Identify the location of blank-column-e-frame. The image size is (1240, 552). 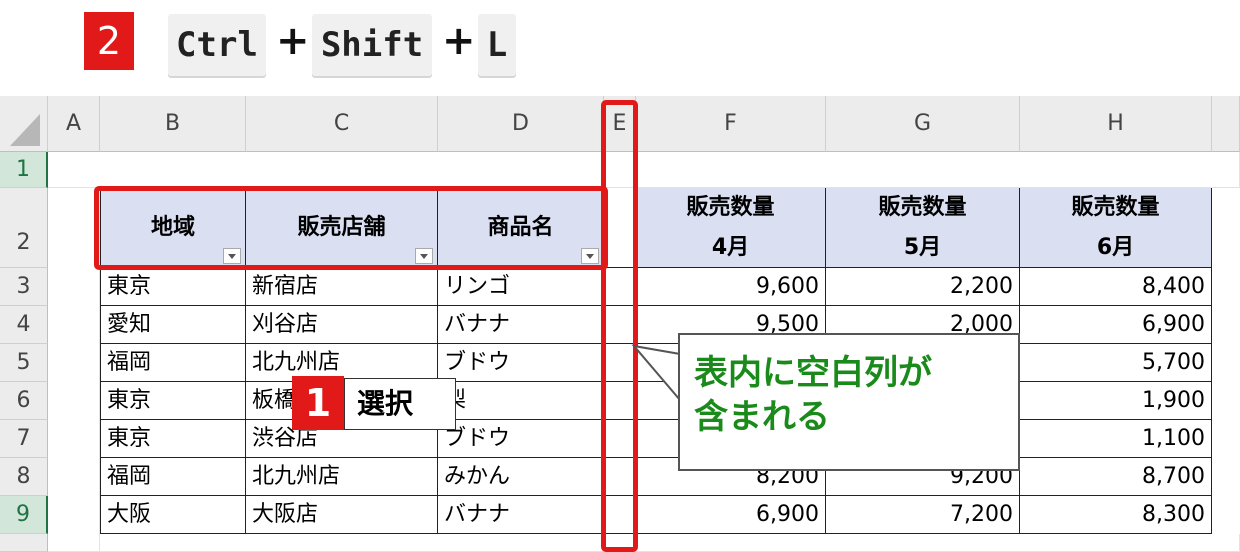
(619, 326).